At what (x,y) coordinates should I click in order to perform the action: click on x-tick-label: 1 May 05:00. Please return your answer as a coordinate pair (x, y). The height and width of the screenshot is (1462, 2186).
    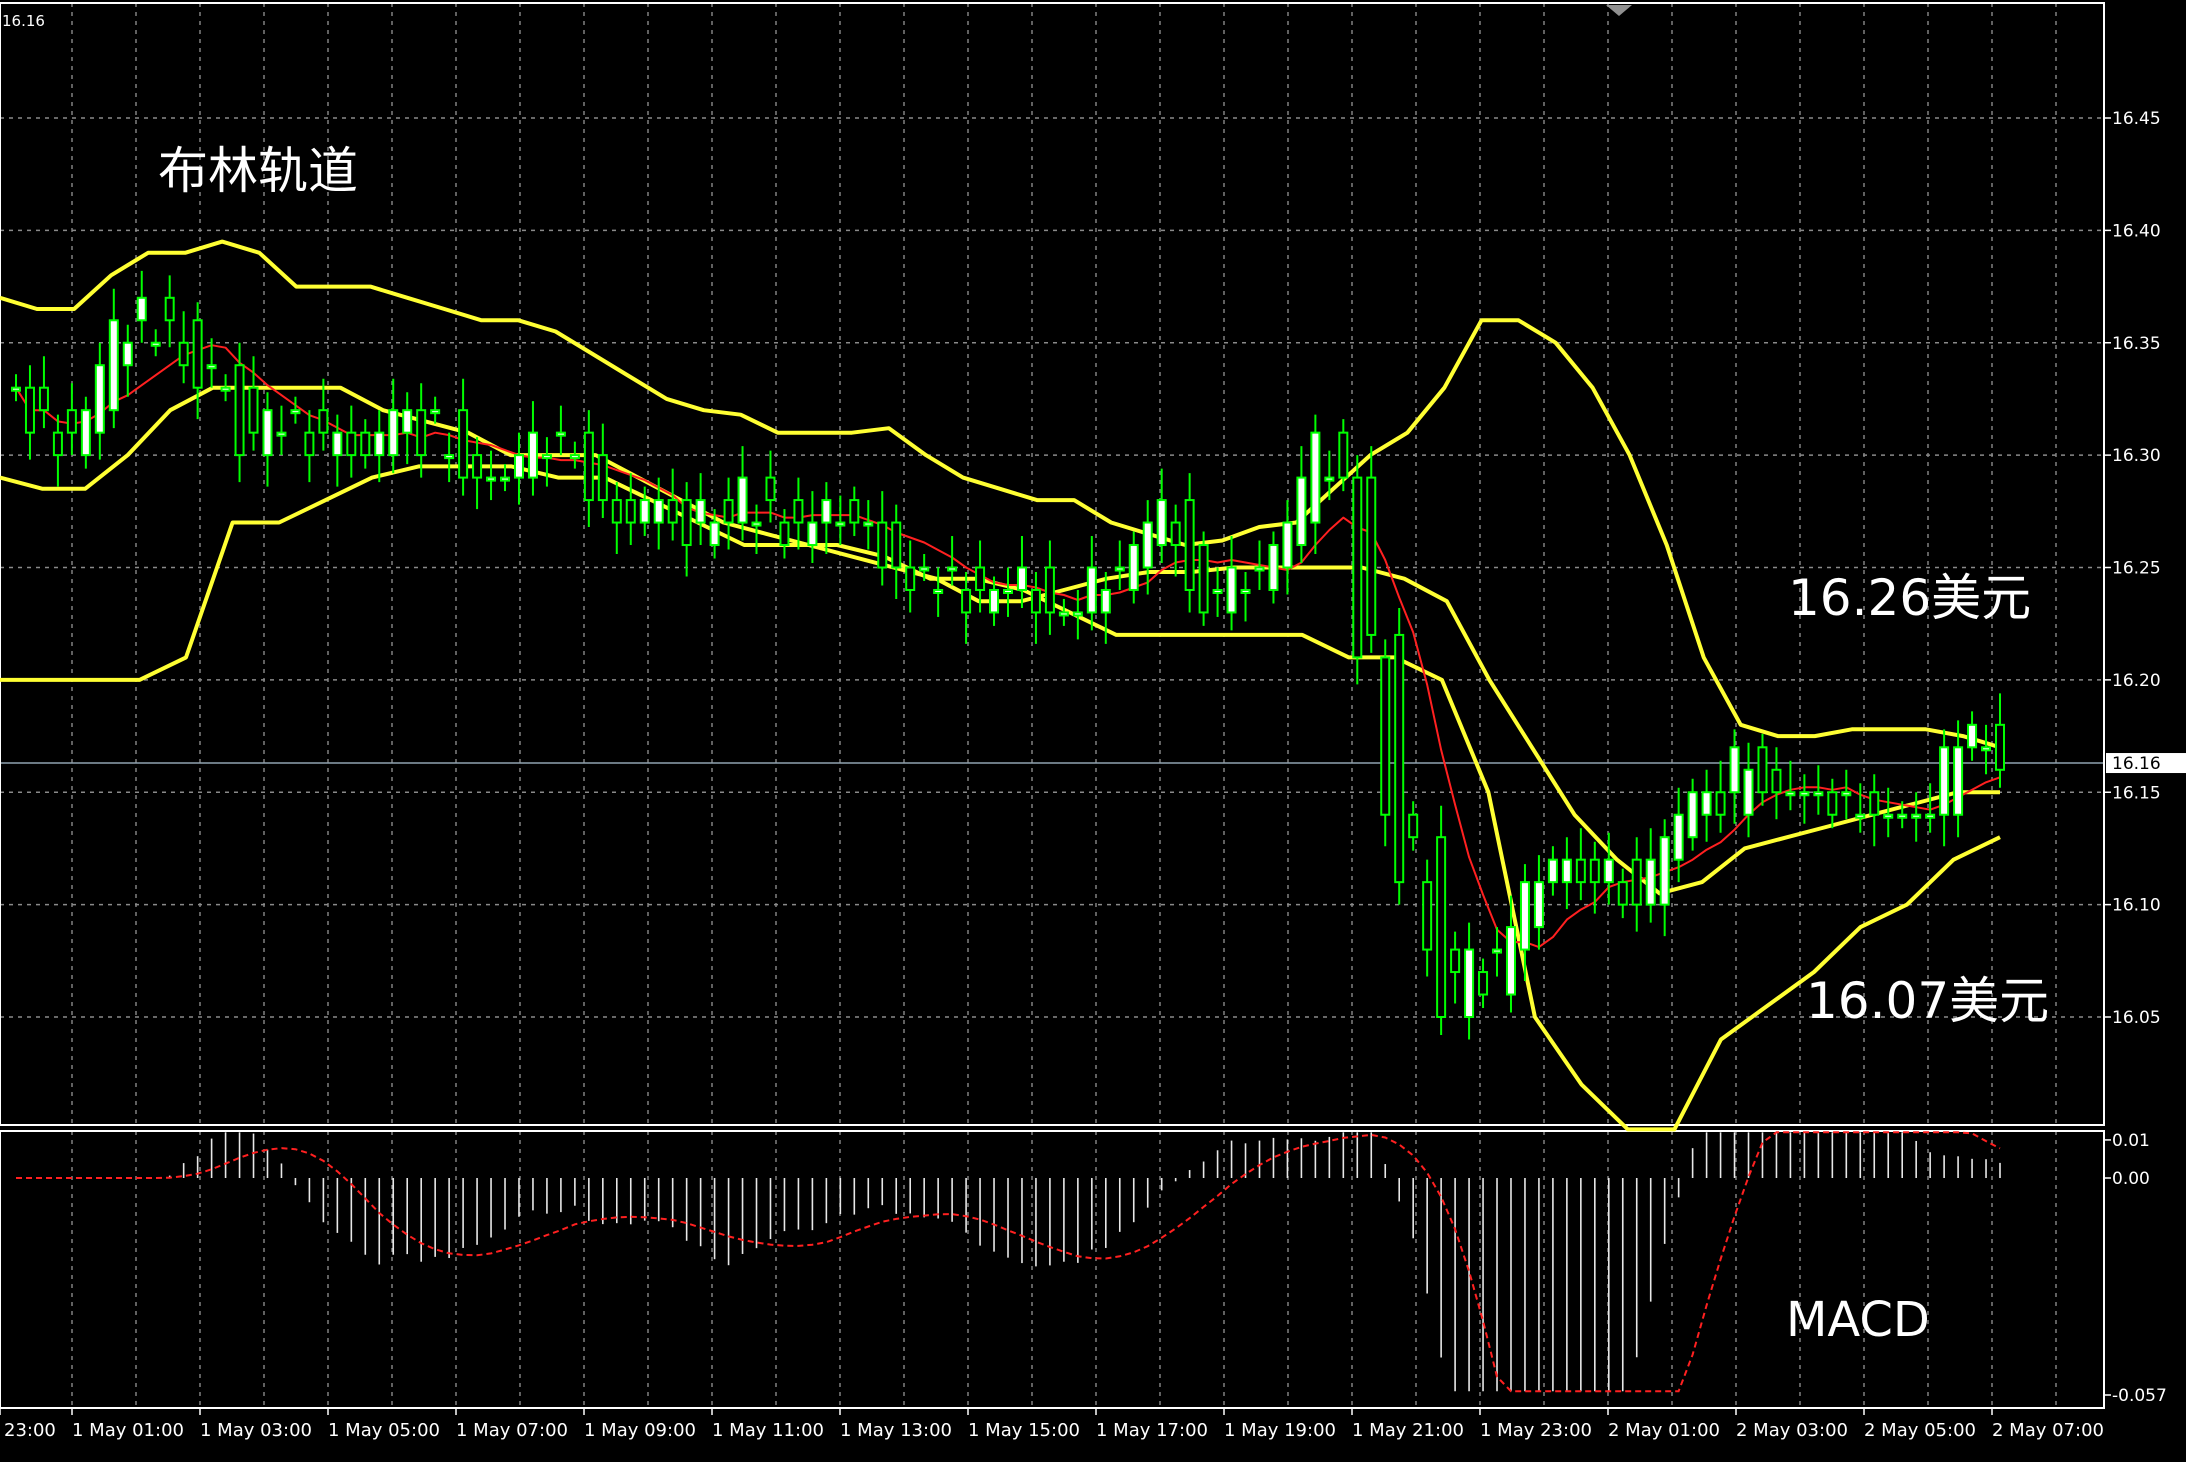
    Looking at the image, I should click on (384, 1430).